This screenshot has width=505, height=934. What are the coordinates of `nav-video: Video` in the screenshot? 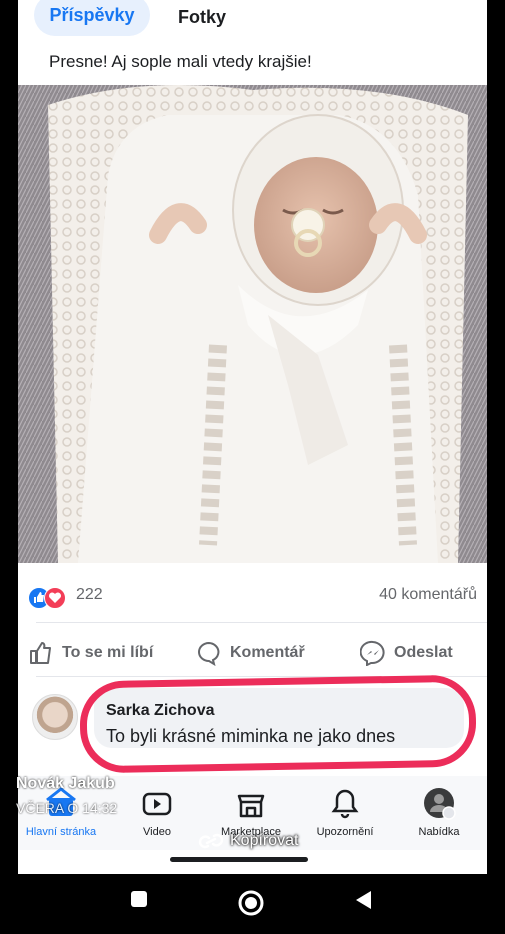 It's located at (157, 812).